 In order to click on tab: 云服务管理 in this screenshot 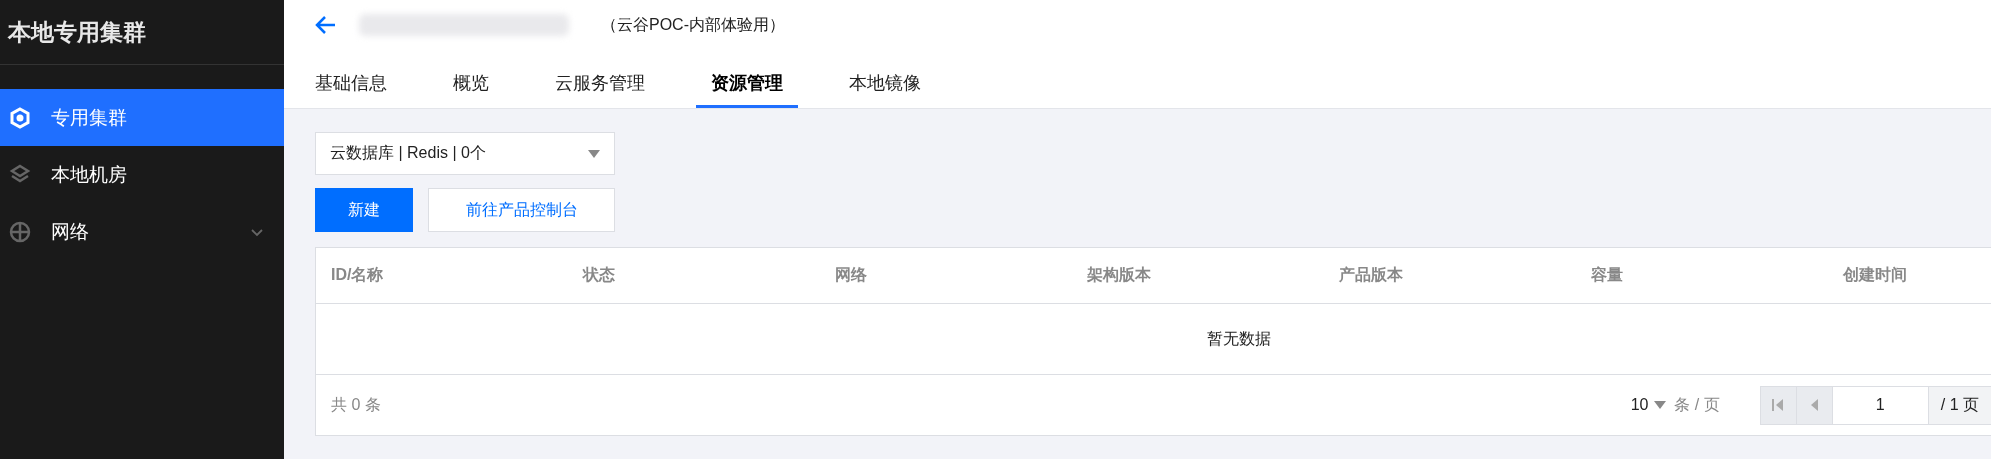, I will do `click(600, 89)`.